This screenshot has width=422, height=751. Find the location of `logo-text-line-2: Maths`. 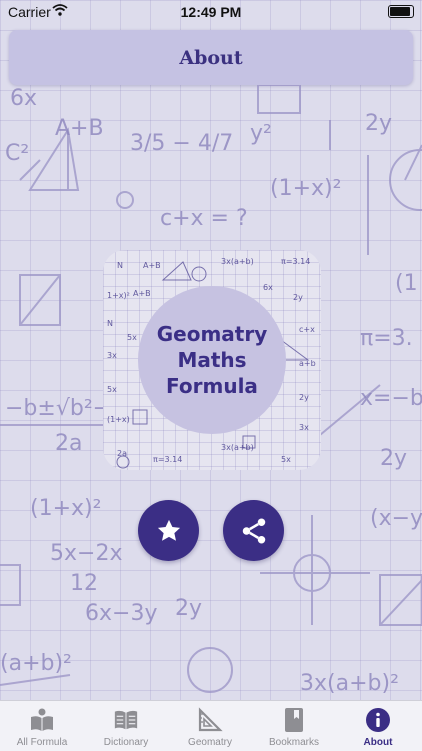

logo-text-line-2: Maths is located at coordinates (212, 360).